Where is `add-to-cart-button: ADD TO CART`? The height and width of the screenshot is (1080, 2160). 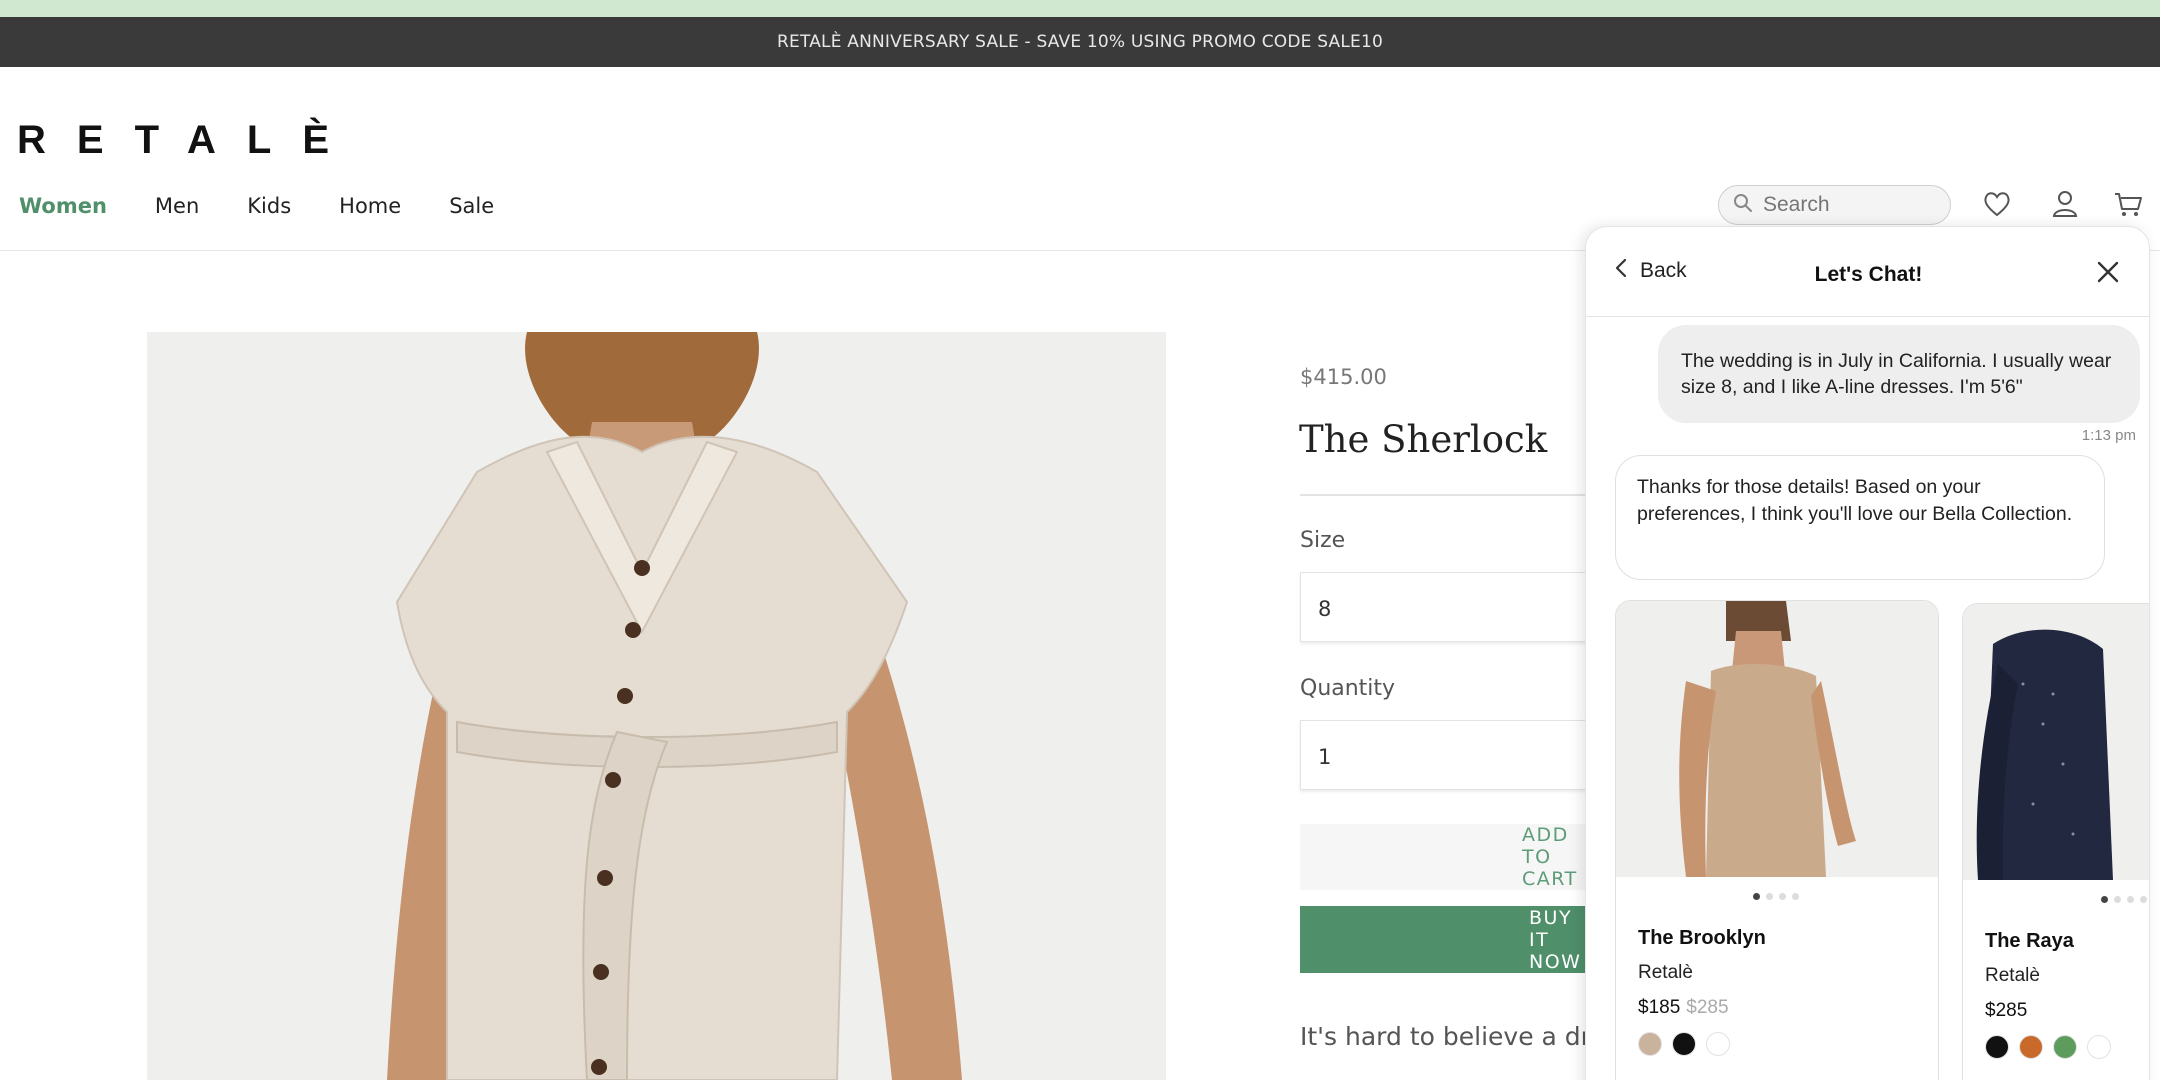
add-to-cart-button: ADD TO CART is located at coordinates (1445, 857).